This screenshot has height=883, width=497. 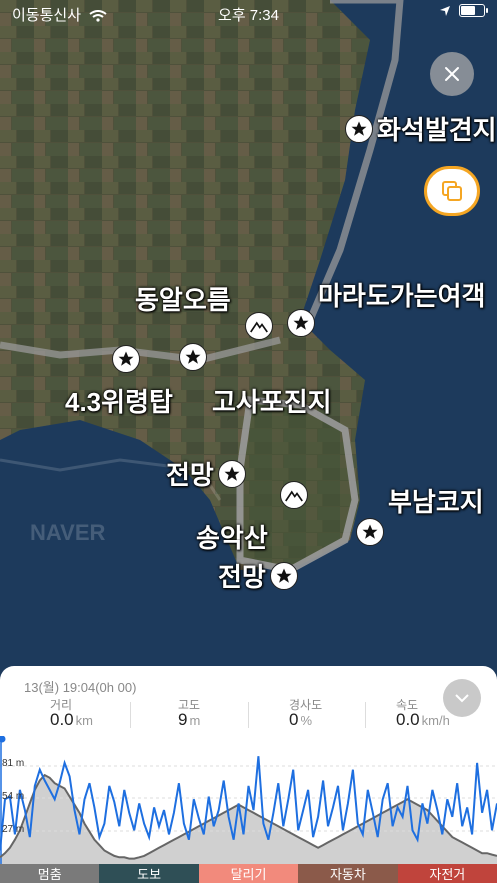 I want to click on map-layers-button, so click(x=452, y=191).